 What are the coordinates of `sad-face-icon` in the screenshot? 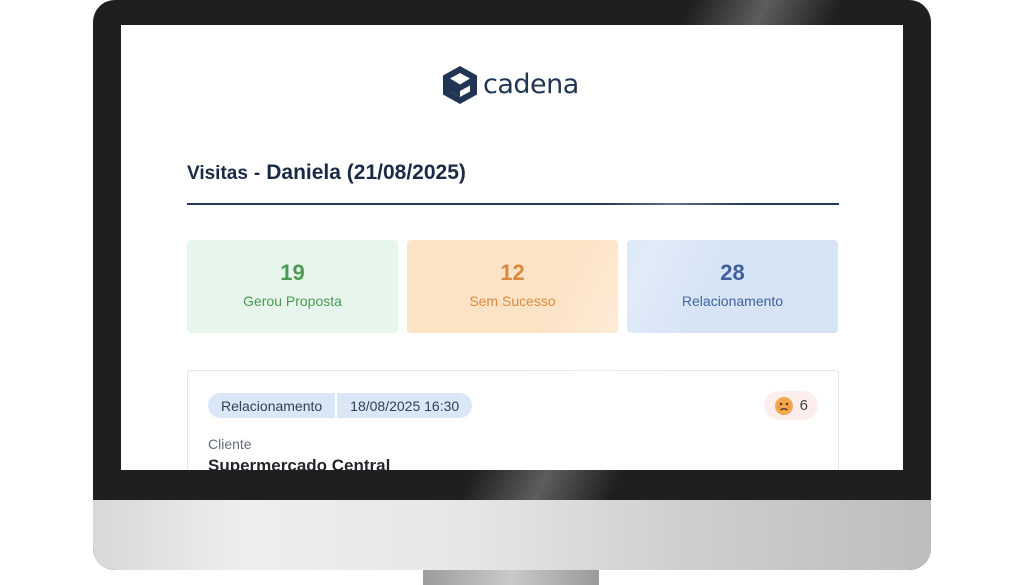 It's located at (783, 405).